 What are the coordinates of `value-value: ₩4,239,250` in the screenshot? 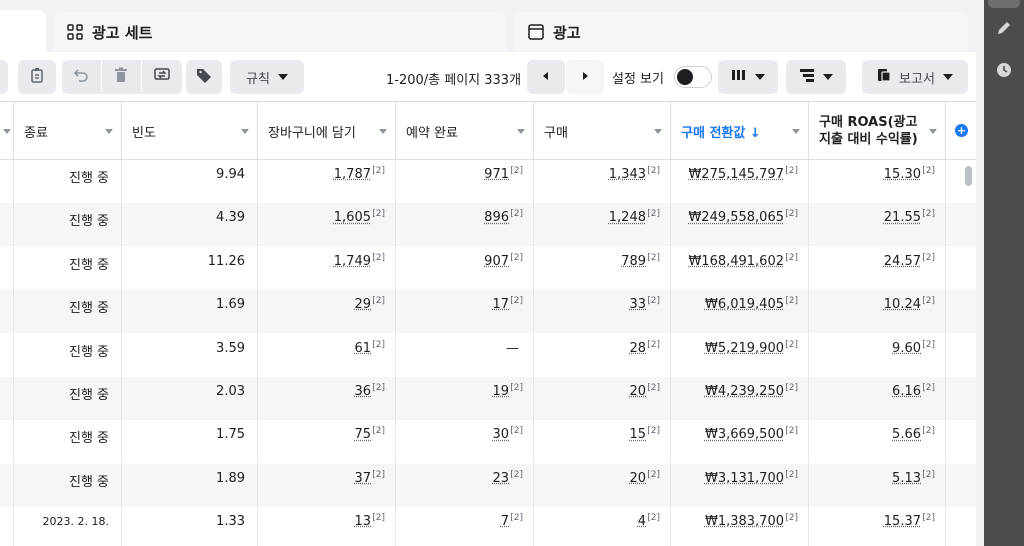 It's located at (744, 391).